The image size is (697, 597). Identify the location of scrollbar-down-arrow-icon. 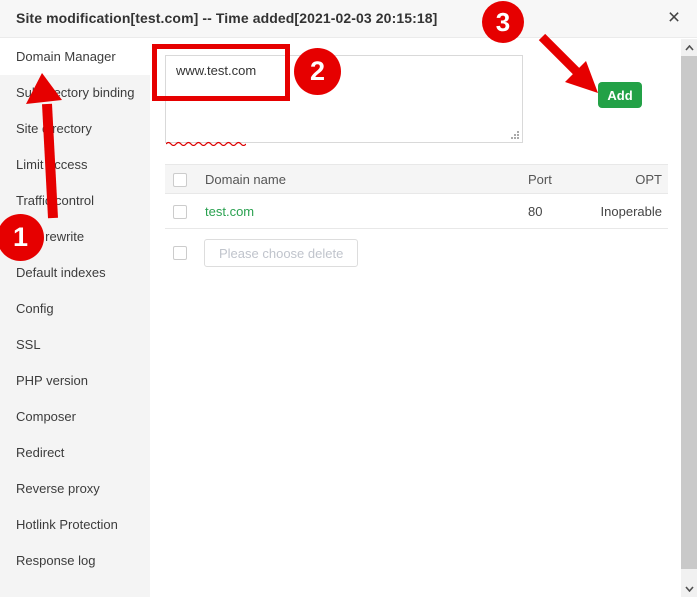
(689, 588).